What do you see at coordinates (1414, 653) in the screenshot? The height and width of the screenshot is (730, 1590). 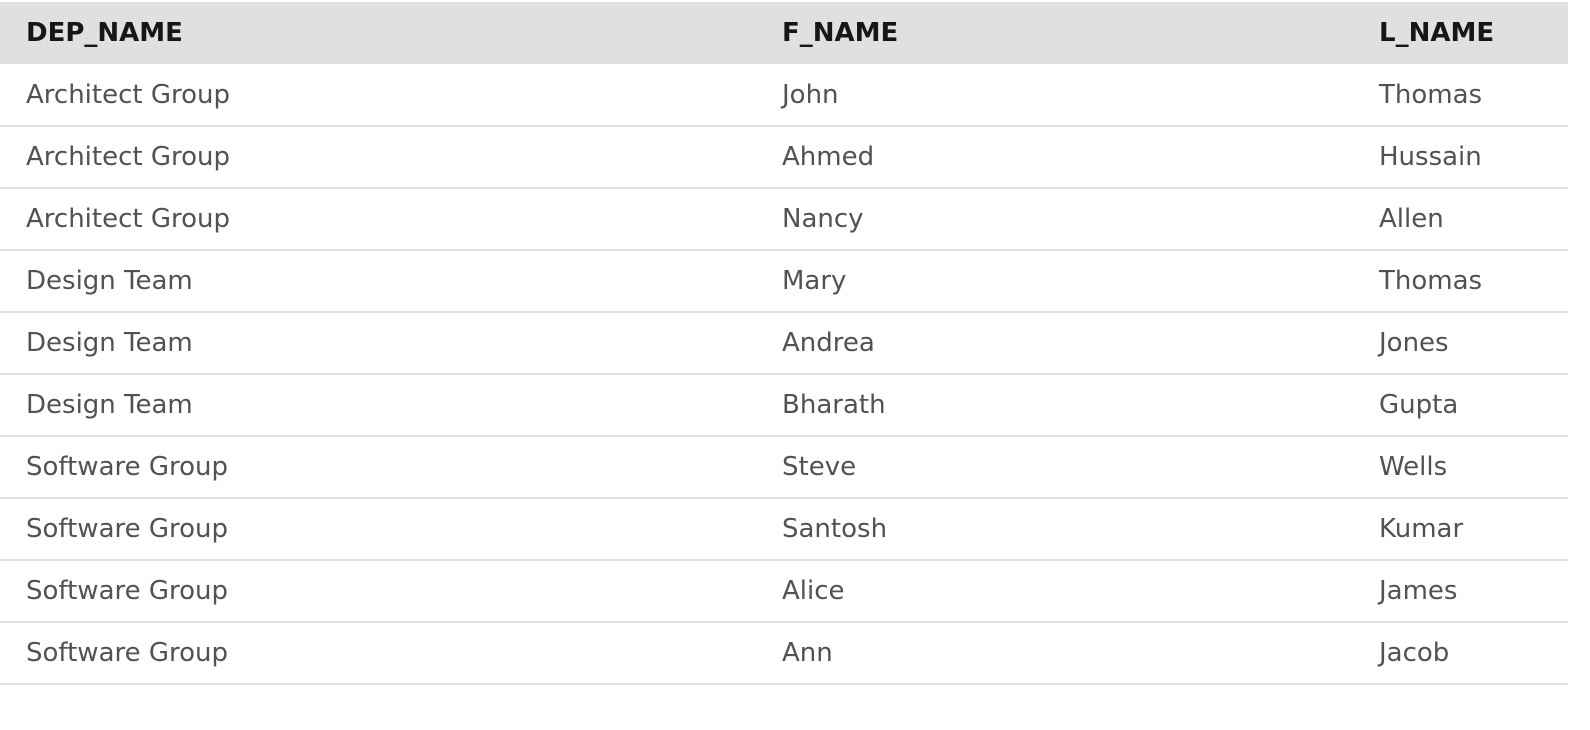 I see `cell-l-name: Jacob` at bounding box center [1414, 653].